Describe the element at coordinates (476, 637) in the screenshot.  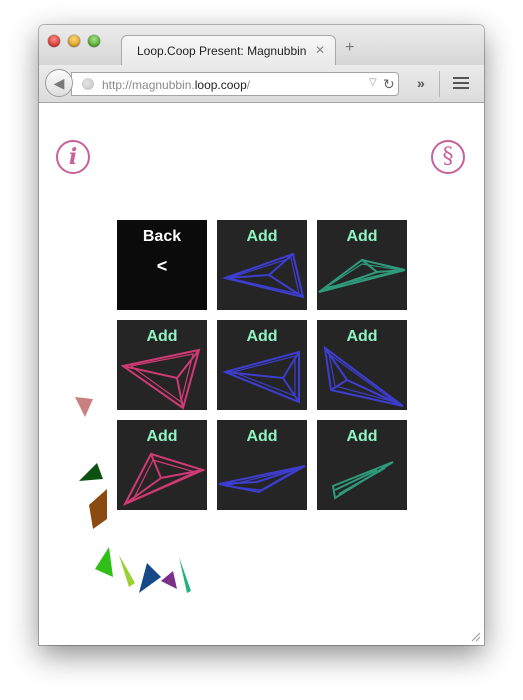
I see `resize-grip-icon` at that location.